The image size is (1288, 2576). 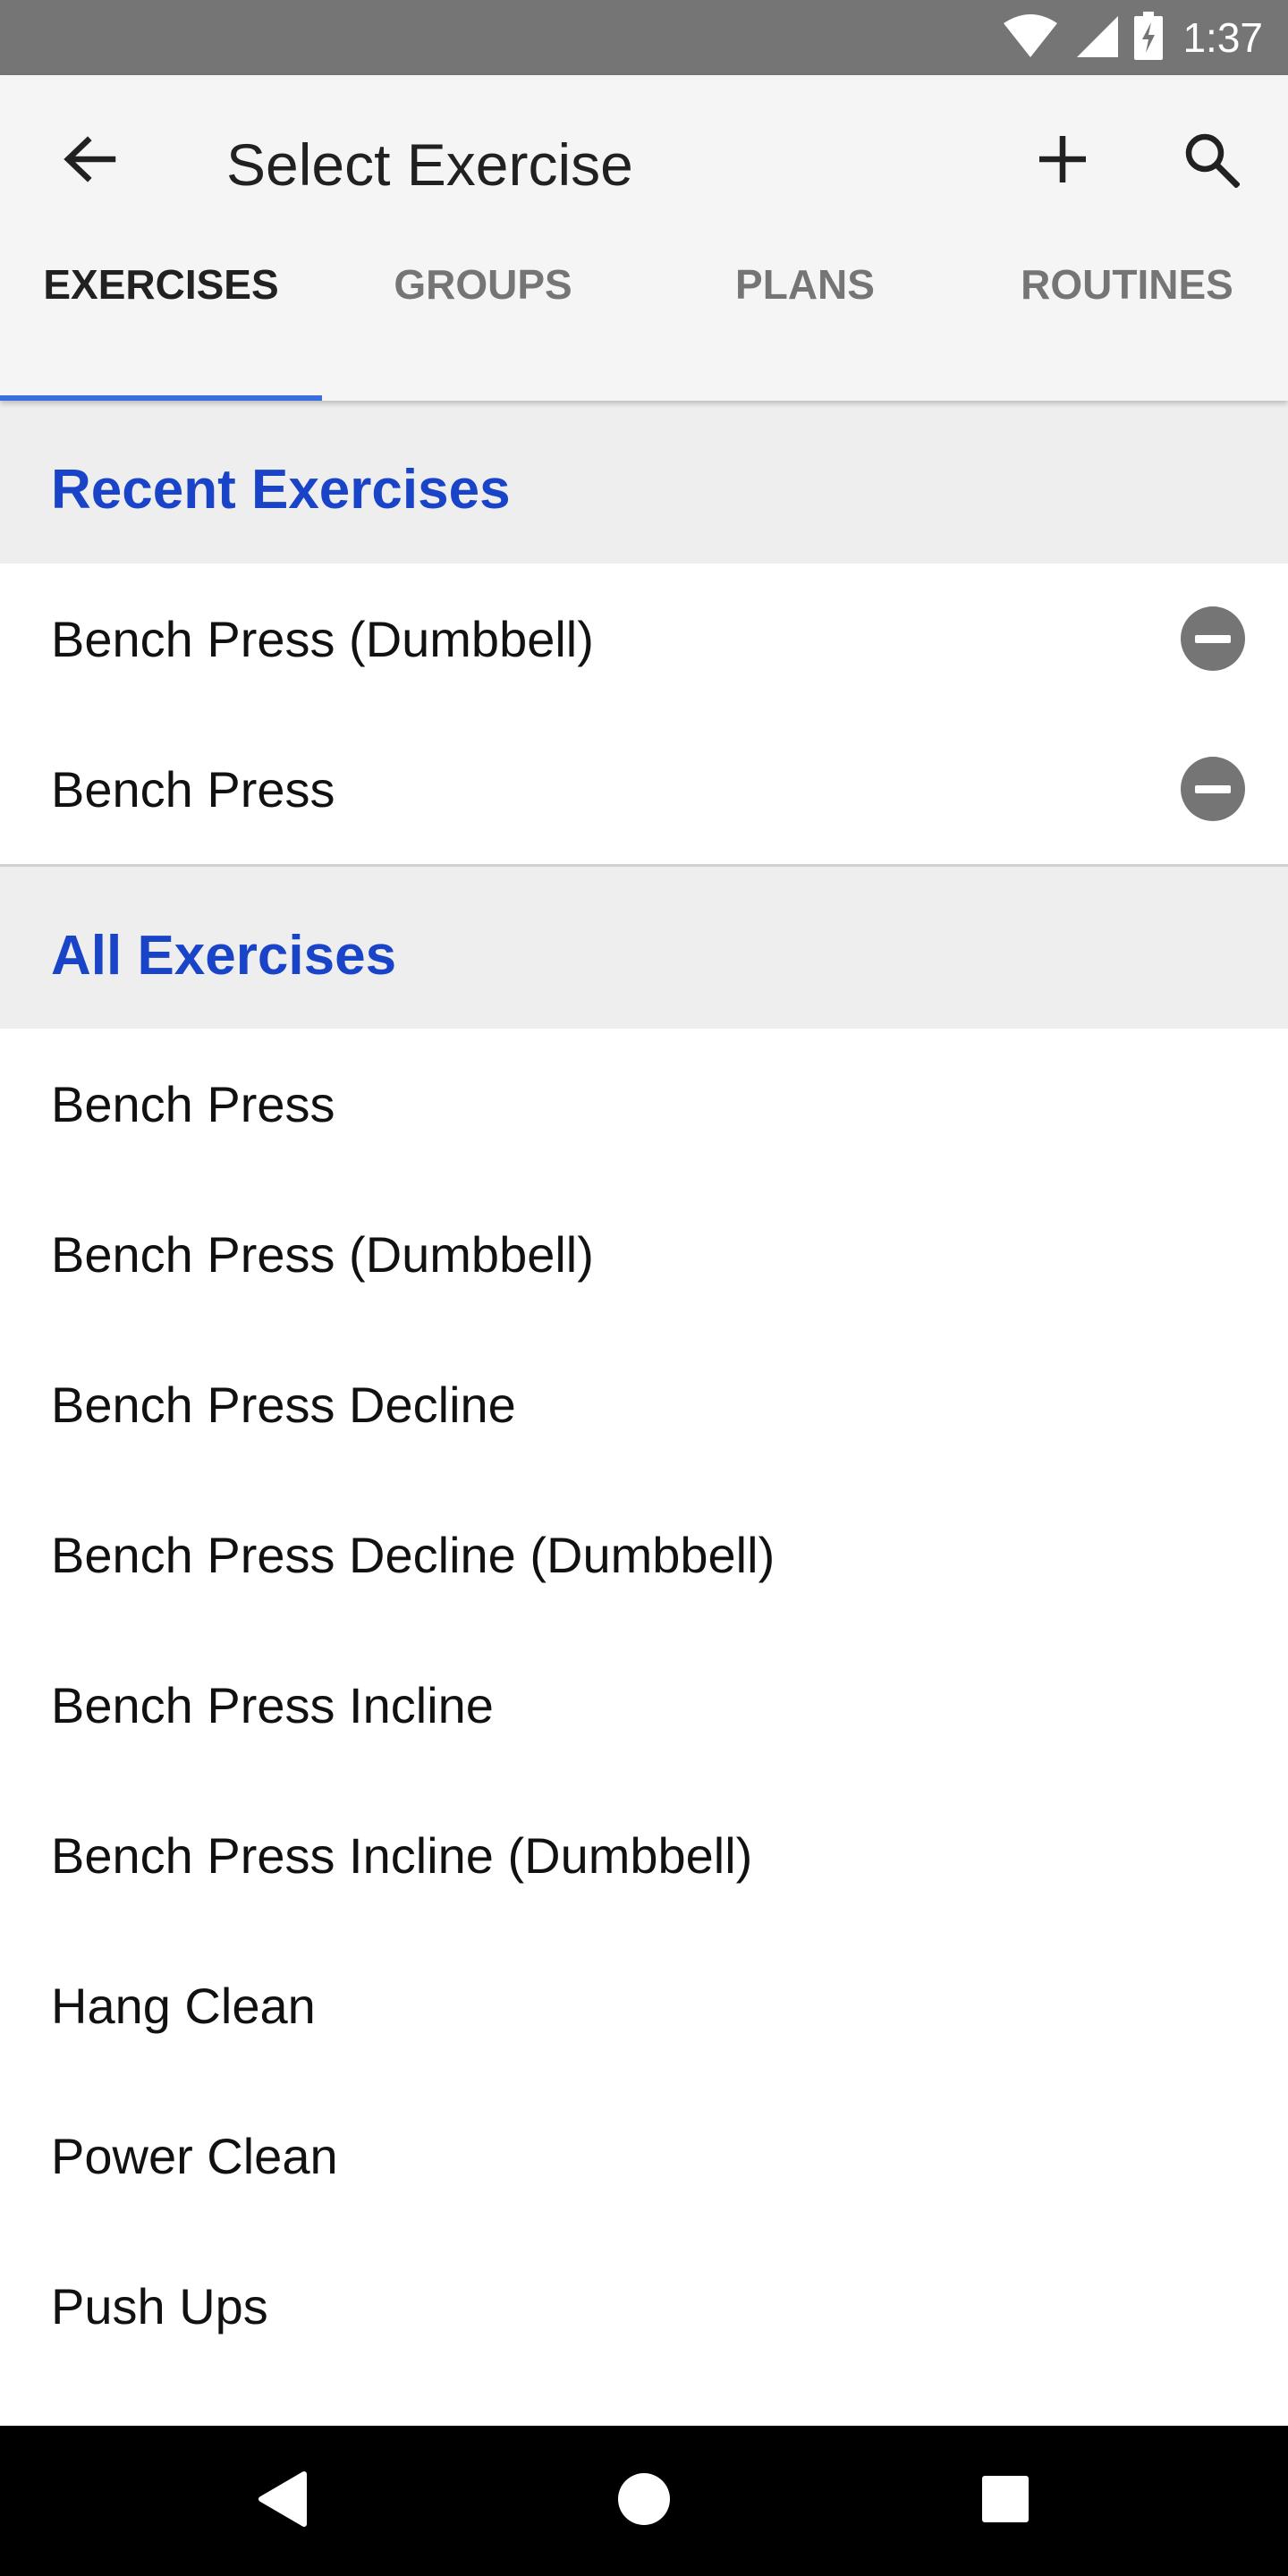 I want to click on search-icon, so click(x=1211, y=161).